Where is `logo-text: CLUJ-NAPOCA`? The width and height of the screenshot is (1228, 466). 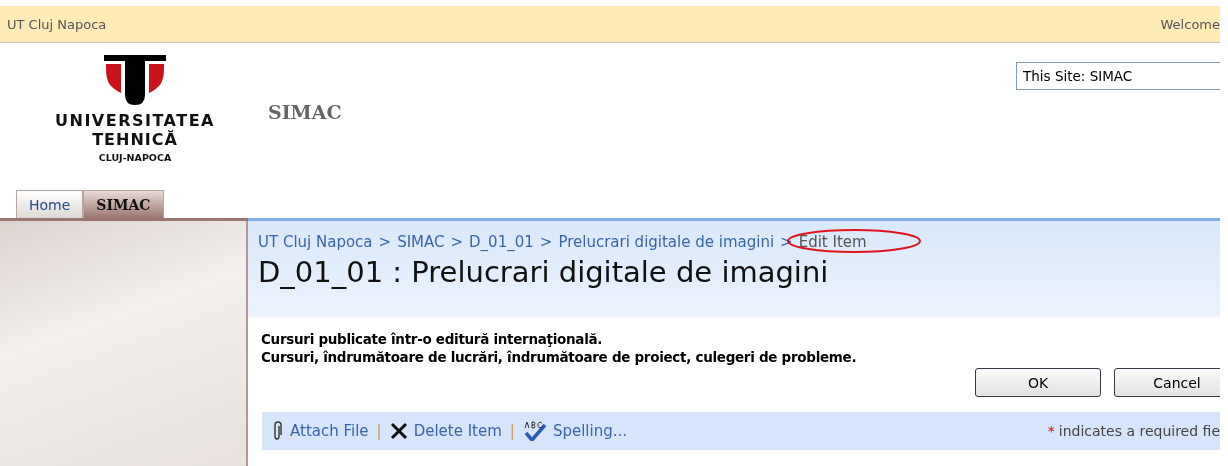 logo-text: CLUJ-NAPOCA is located at coordinates (135, 158).